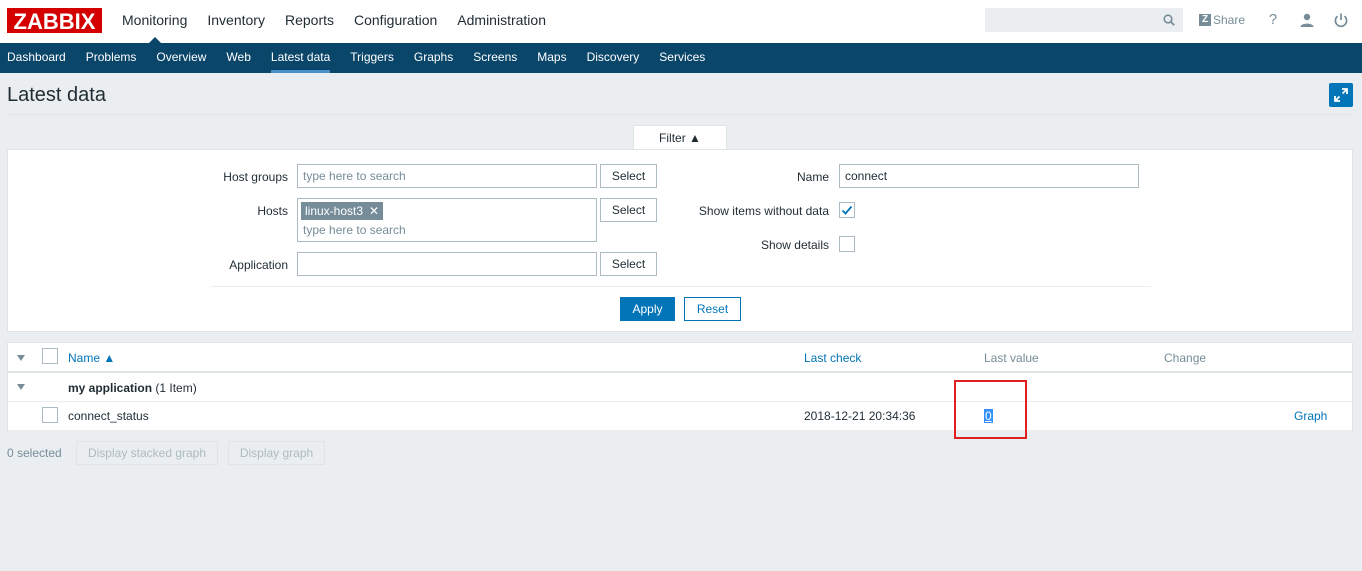 The height and width of the screenshot is (571, 1362). I want to click on column-last-check: Last check, so click(832, 358).